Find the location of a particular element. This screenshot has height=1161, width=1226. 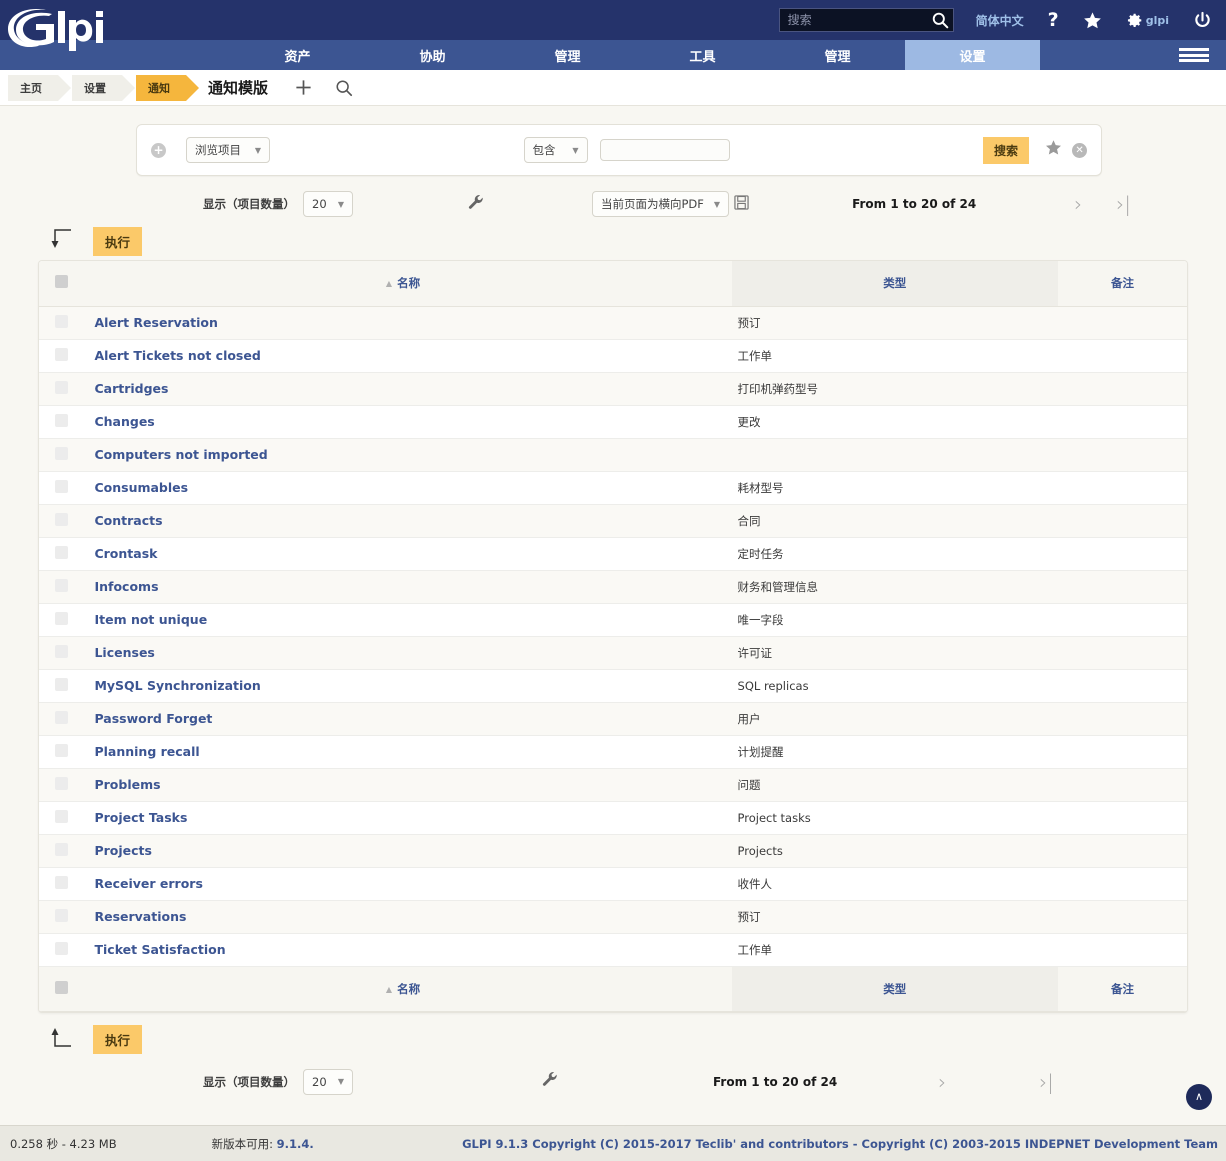

template-link: Computers not imported is located at coordinates (170, 454).